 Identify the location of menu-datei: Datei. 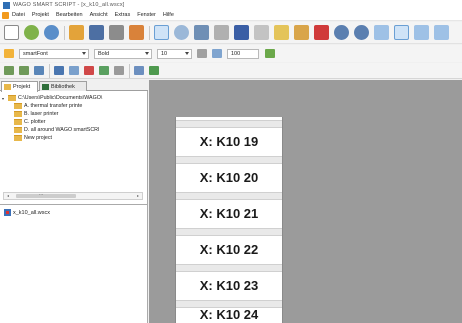
(18, 15).